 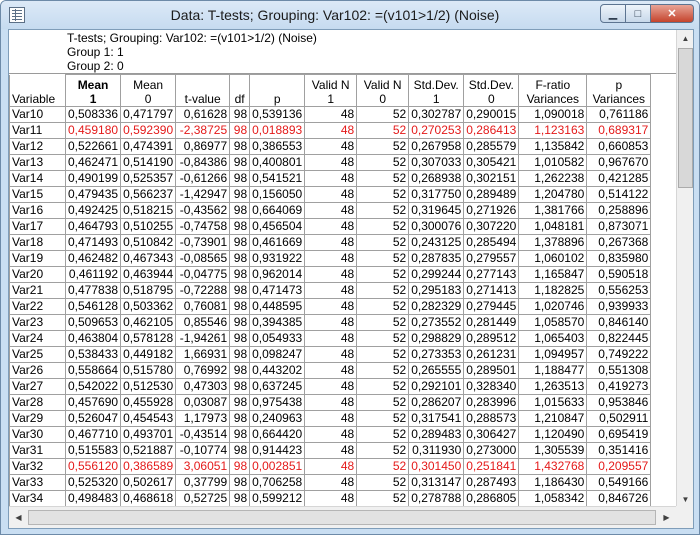 What do you see at coordinates (203, 114) in the screenshot?
I see `table-cell: 0,61628` at bounding box center [203, 114].